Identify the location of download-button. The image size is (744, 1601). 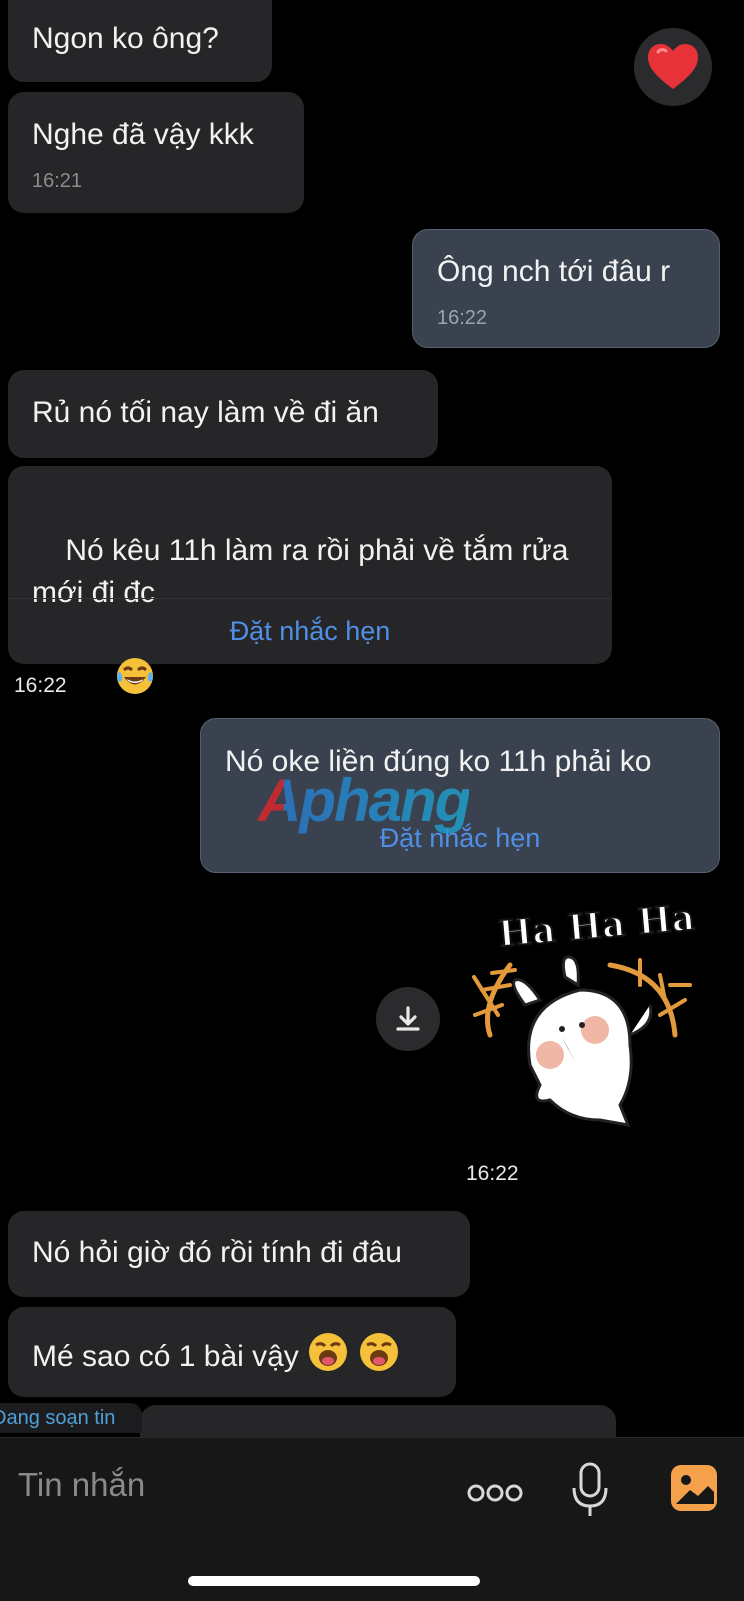
(408, 1019).